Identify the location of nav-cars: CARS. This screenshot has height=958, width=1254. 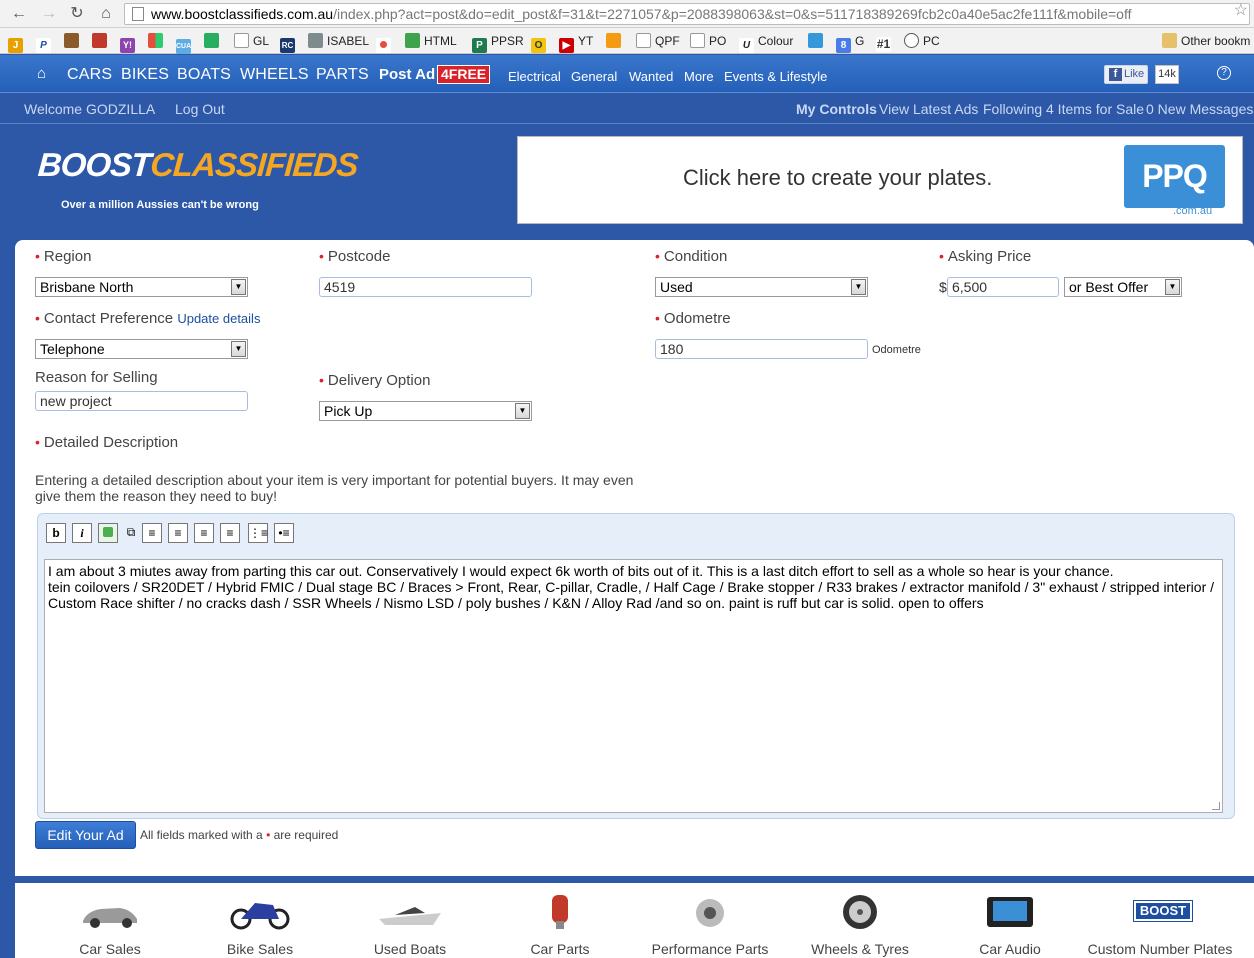
(89, 75).